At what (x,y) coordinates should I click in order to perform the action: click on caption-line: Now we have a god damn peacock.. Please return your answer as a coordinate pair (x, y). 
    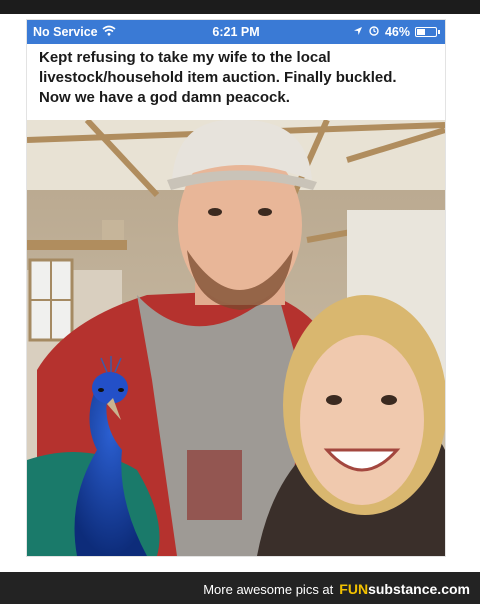
    Looking at the image, I should click on (164, 97).